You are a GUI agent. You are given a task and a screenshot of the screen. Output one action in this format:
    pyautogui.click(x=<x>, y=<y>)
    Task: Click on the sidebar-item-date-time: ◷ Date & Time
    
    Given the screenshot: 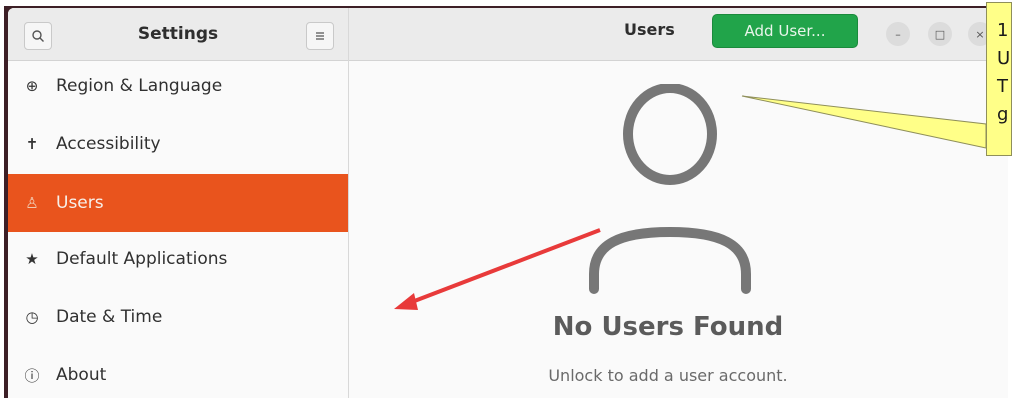 What is the action you would take?
    pyautogui.click(x=178, y=317)
    